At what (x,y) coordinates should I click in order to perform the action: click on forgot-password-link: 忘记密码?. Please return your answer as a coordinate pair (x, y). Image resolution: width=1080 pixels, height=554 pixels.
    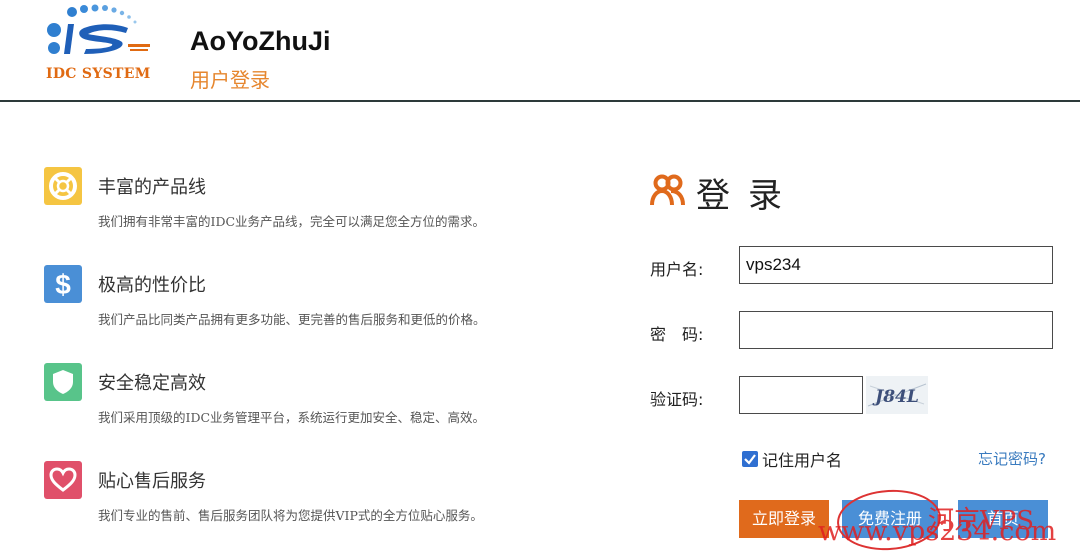
    Looking at the image, I should click on (1012, 458).